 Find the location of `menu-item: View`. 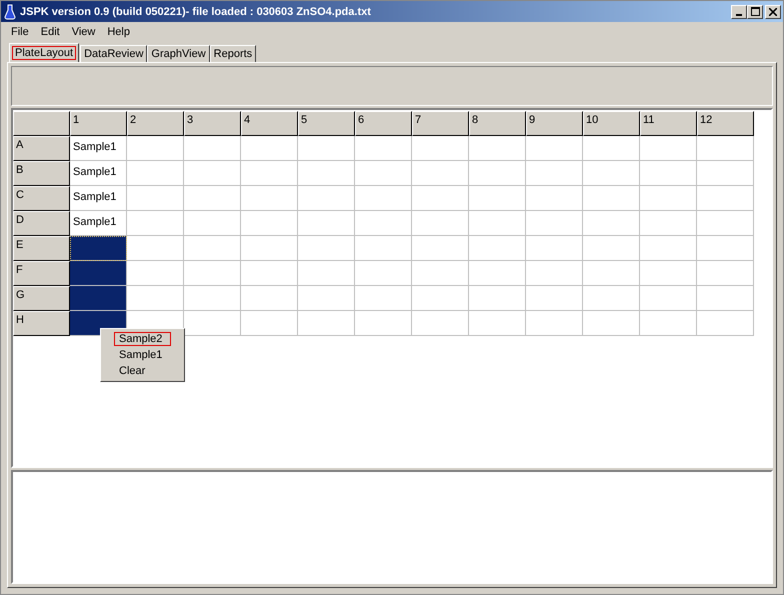

menu-item: View is located at coordinates (84, 32).